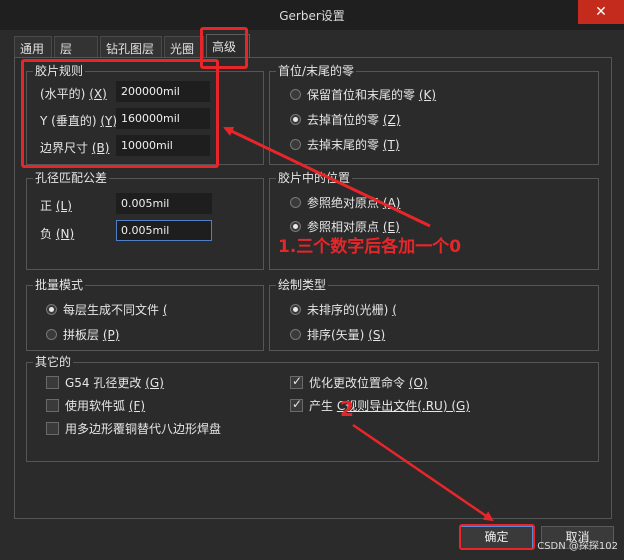 Image resolution: width=624 pixels, height=560 pixels. What do you see at coordinates (347, 409) in the screenshot?
I see `annotation-step-2: 2` at bounding box center [347, 409].